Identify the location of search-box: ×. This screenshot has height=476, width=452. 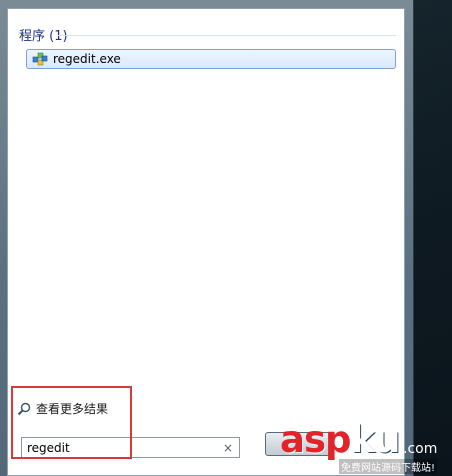
(130, 447).